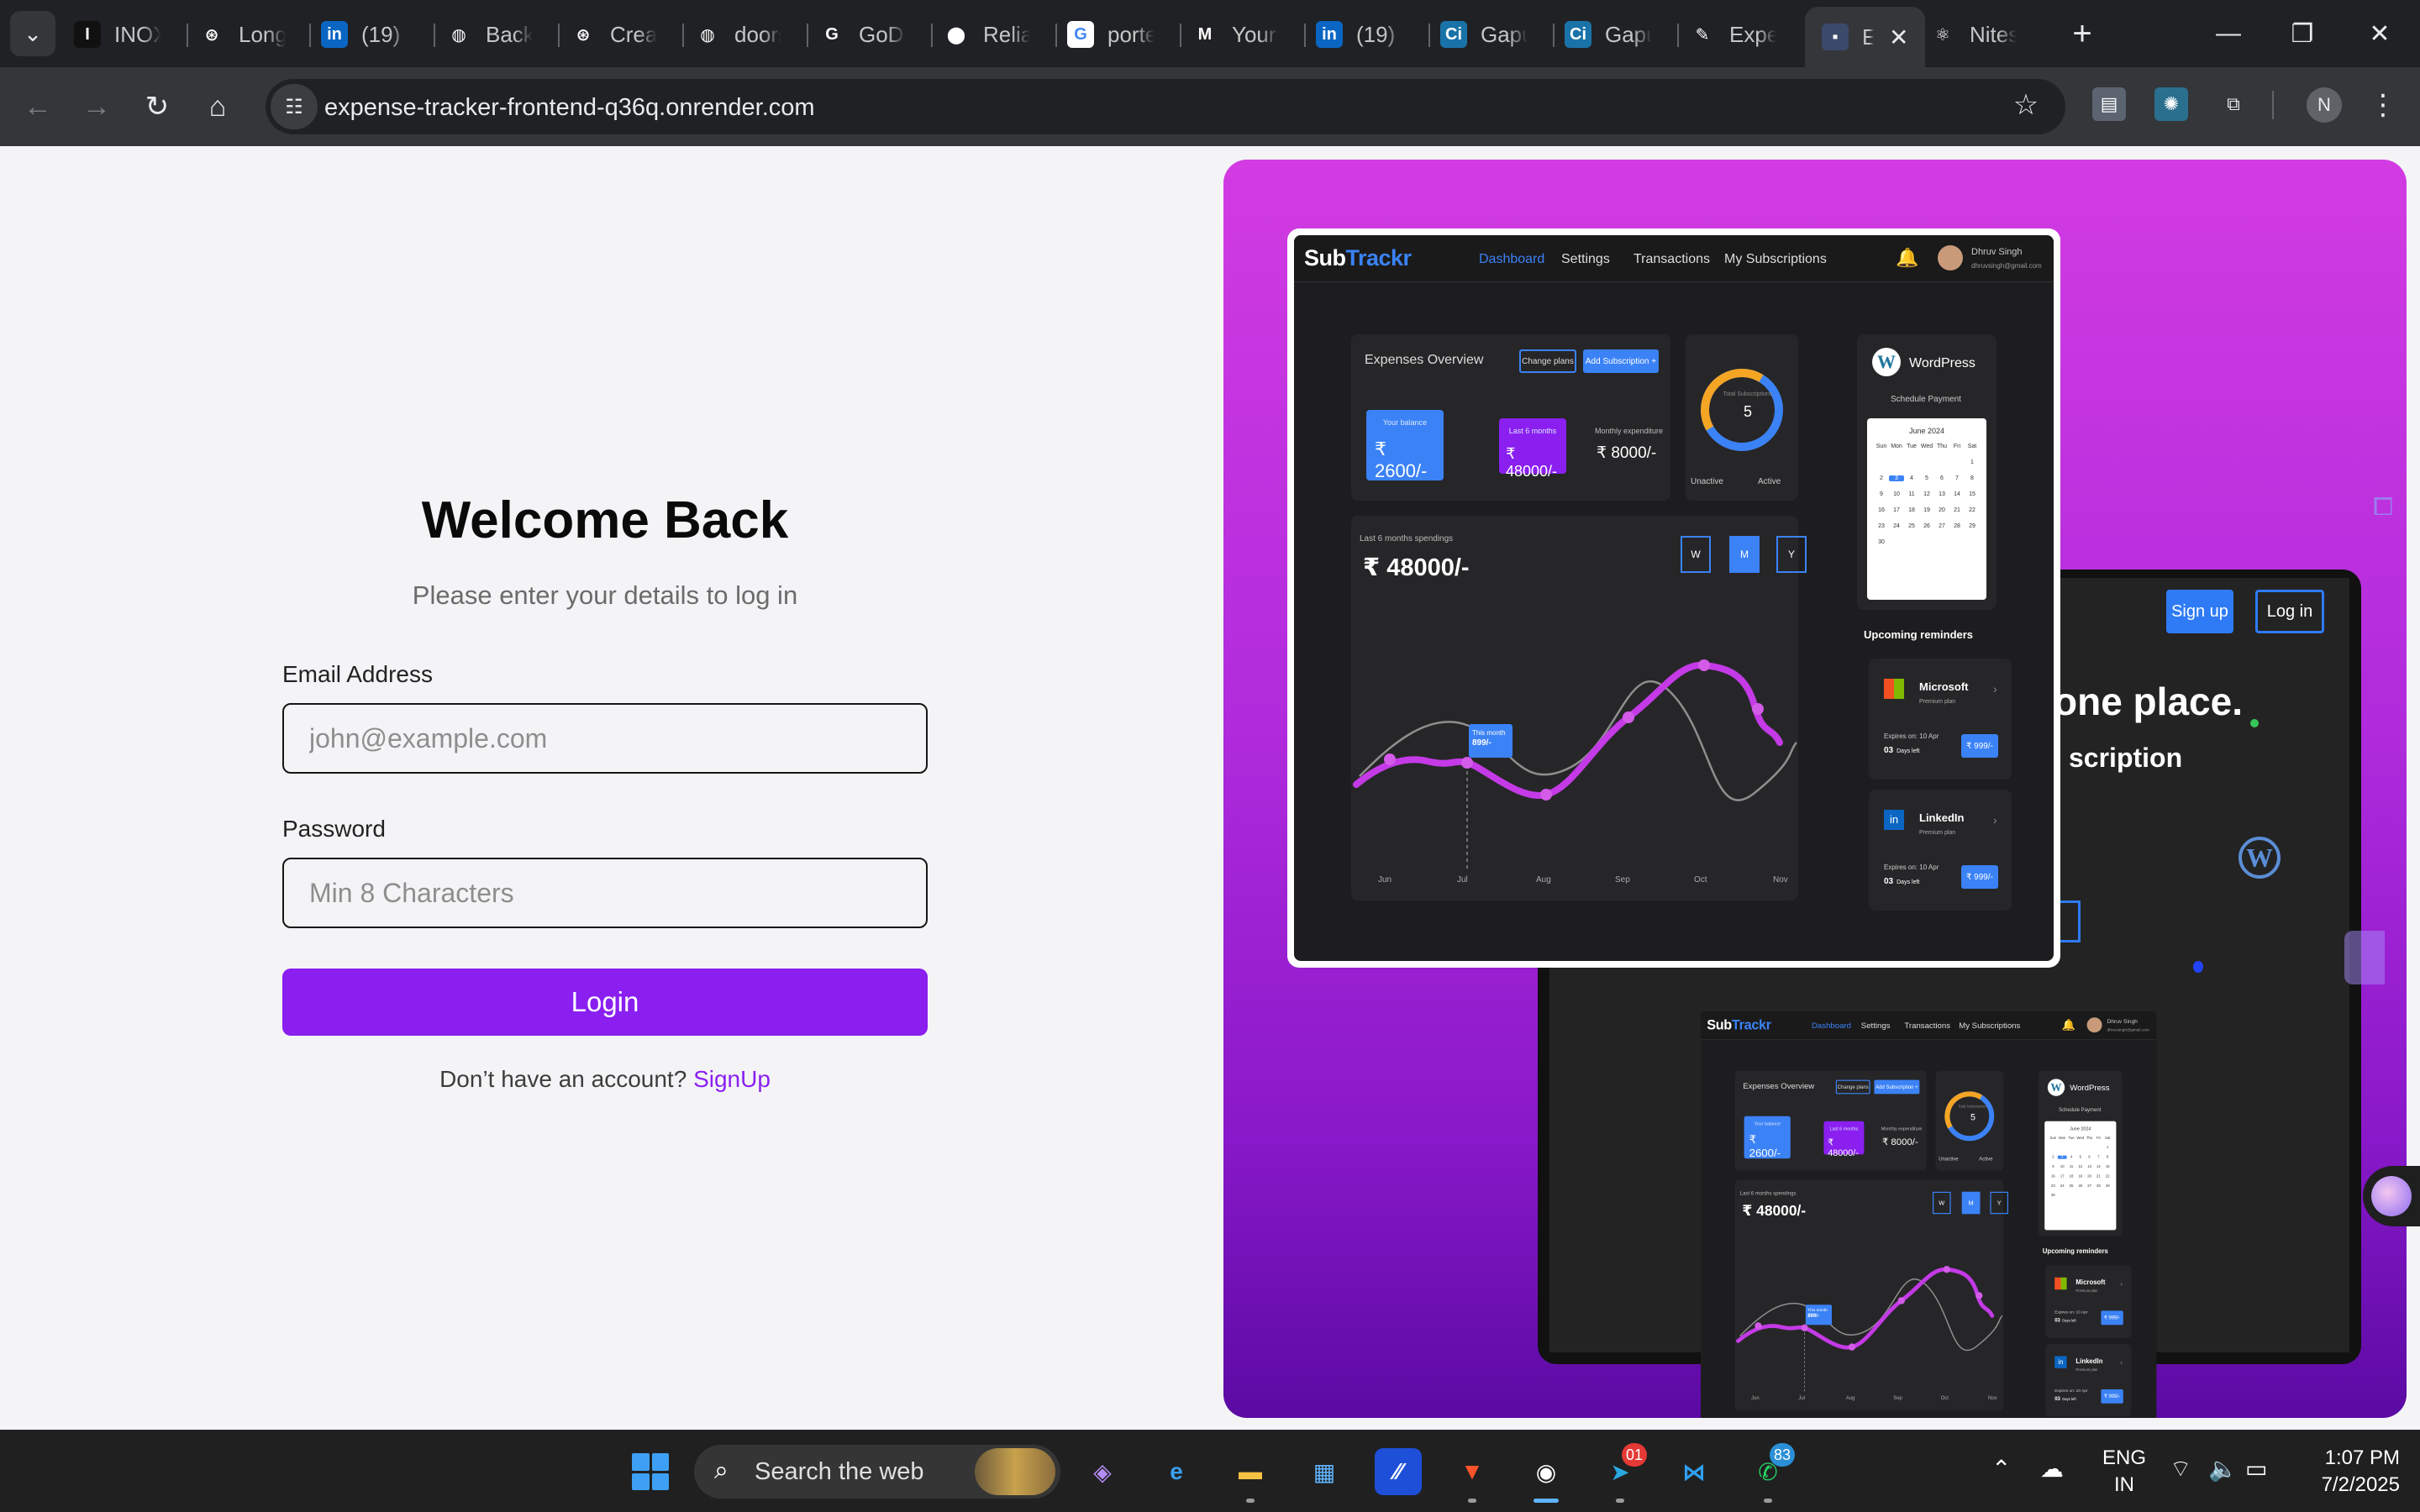 Image resolution: width=2420 pixels, height=1512 pixels. I want to click on no-account-text: Don’t have an account?, so click(563, 1079).